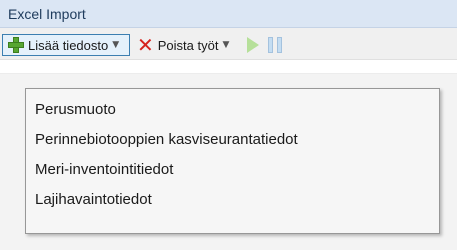 This screenshot has height=250, width=457. Describe the element at coordinates (232, 140) in the screenshot. I see `menu-item-perinnebiotooppien: Perinnebiotooppien kasviseurantatiedot` at that location.